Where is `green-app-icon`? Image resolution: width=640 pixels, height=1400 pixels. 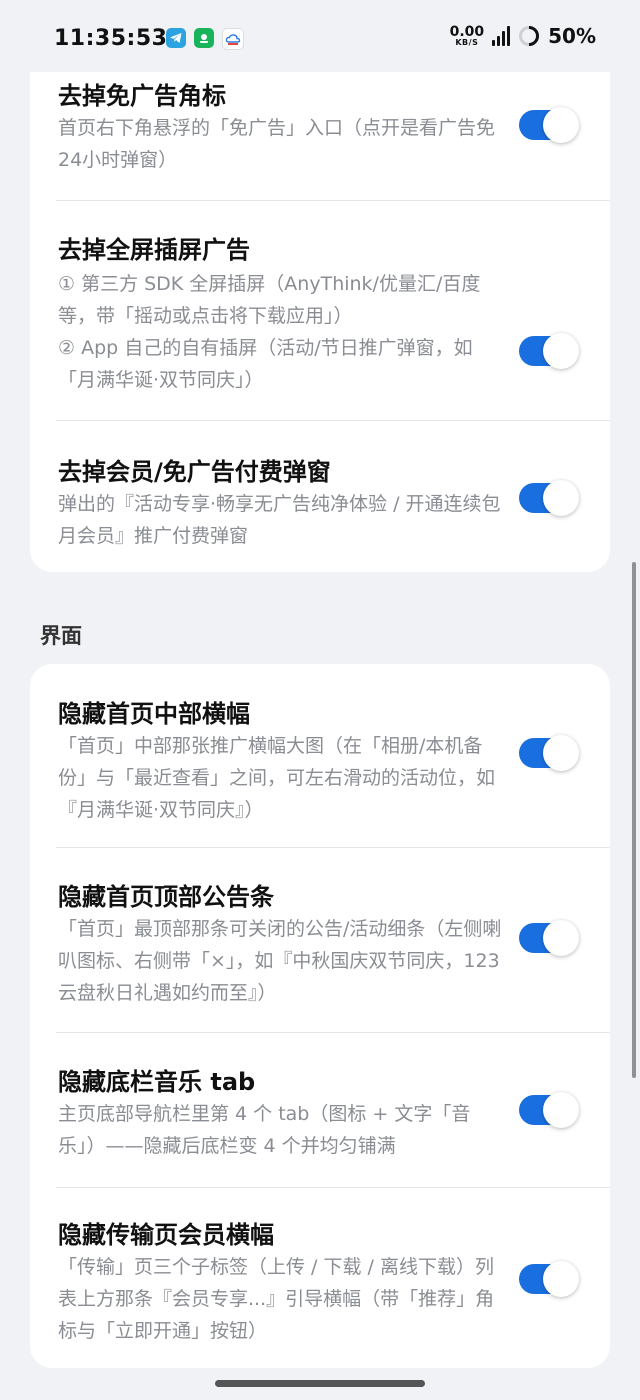
green-app-icon is located at coordinates (204, 38).